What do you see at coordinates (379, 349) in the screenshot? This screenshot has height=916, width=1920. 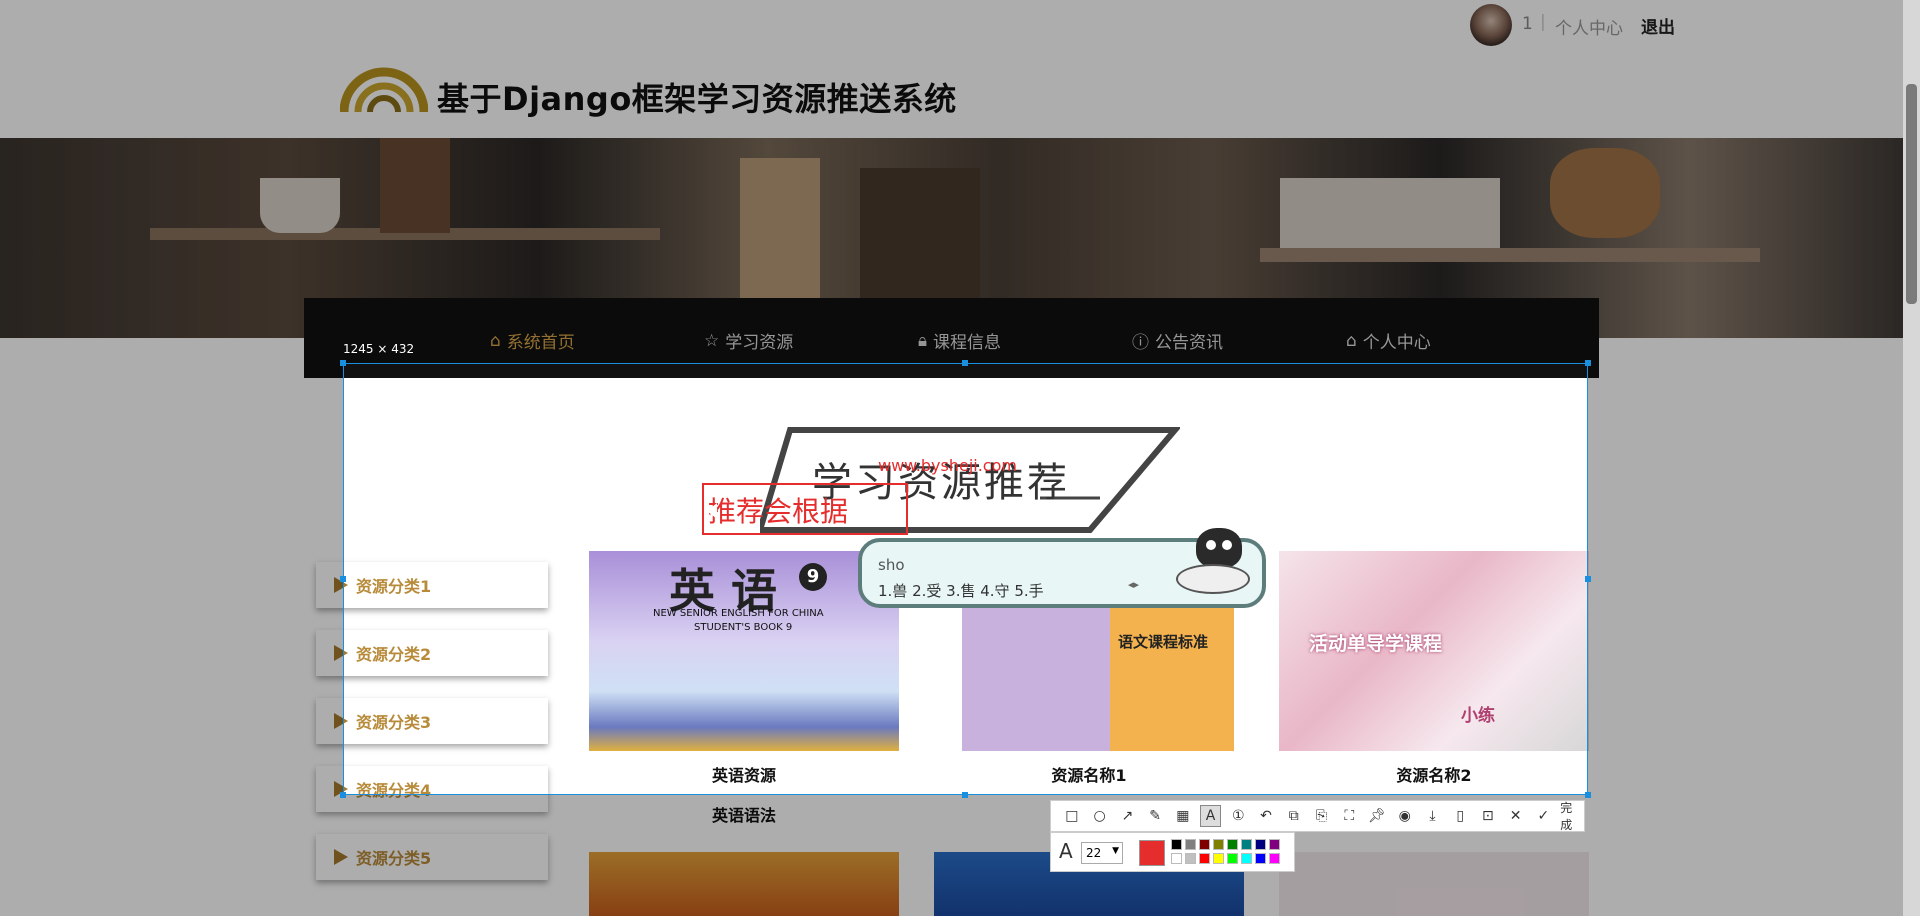 I see `selection-size-label: 1245 × 432` at bounding box center [379, 349].